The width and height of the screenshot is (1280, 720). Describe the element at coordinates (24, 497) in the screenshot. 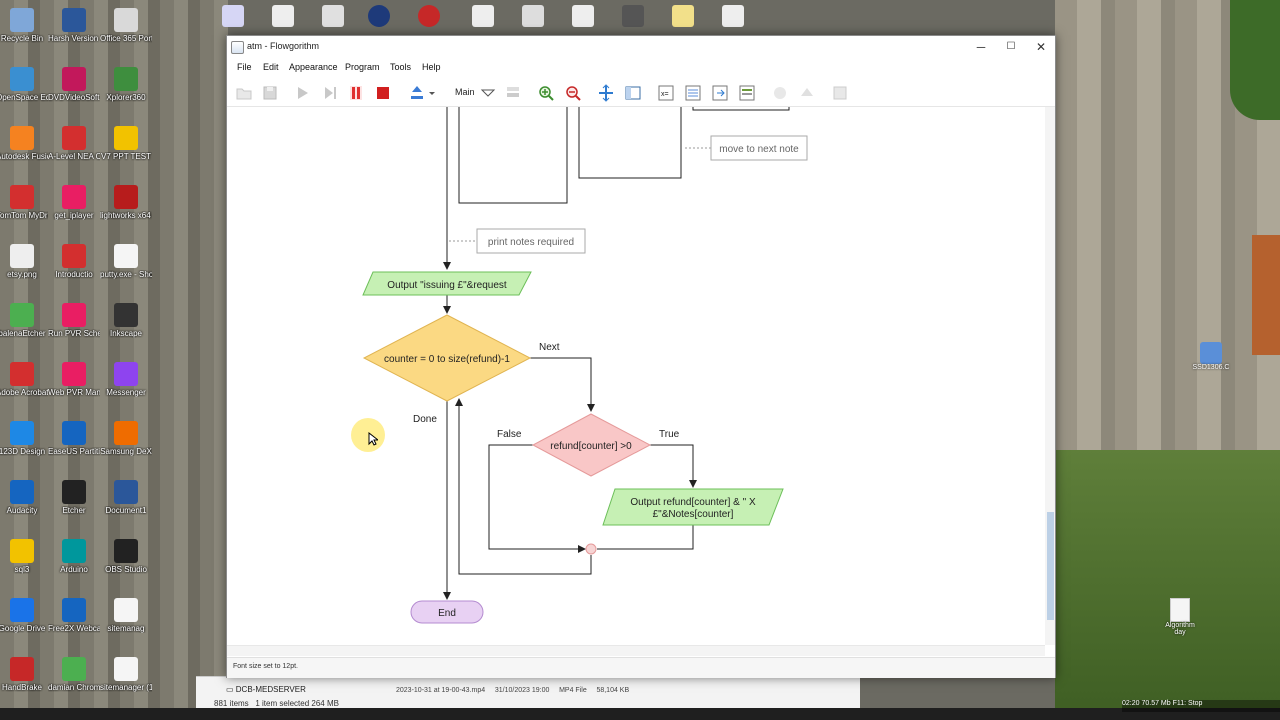

I see `desktop-icon: Audacity` at that location.